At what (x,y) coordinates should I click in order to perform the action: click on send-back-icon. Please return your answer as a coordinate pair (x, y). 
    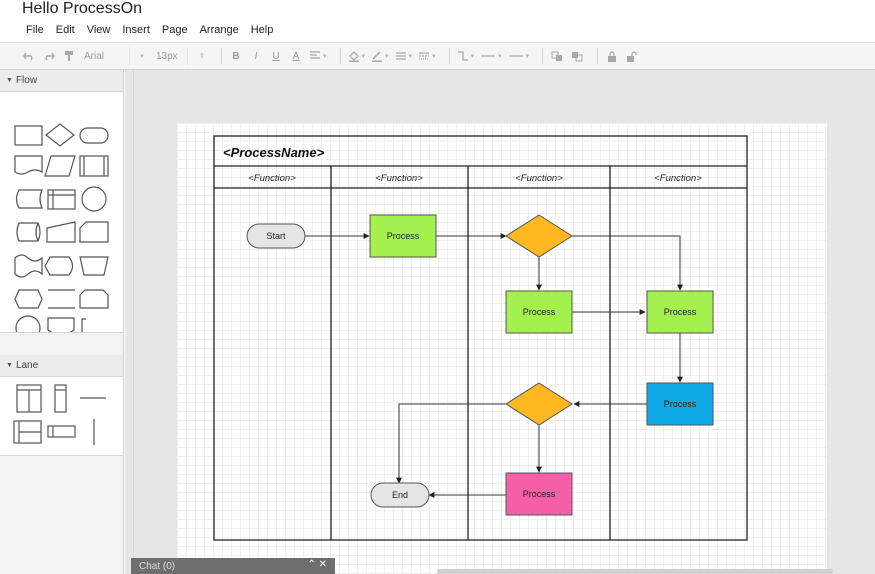
    Looking at the image, I should click on (577, 56).